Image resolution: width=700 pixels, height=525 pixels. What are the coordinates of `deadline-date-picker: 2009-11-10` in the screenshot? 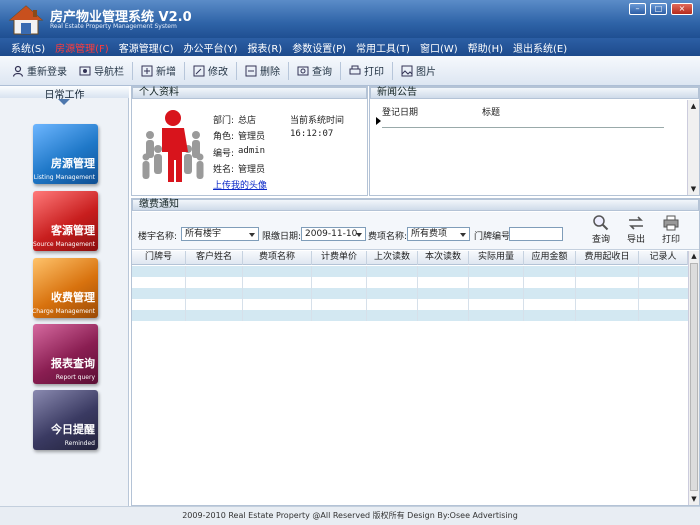 It's located at (333, 234).